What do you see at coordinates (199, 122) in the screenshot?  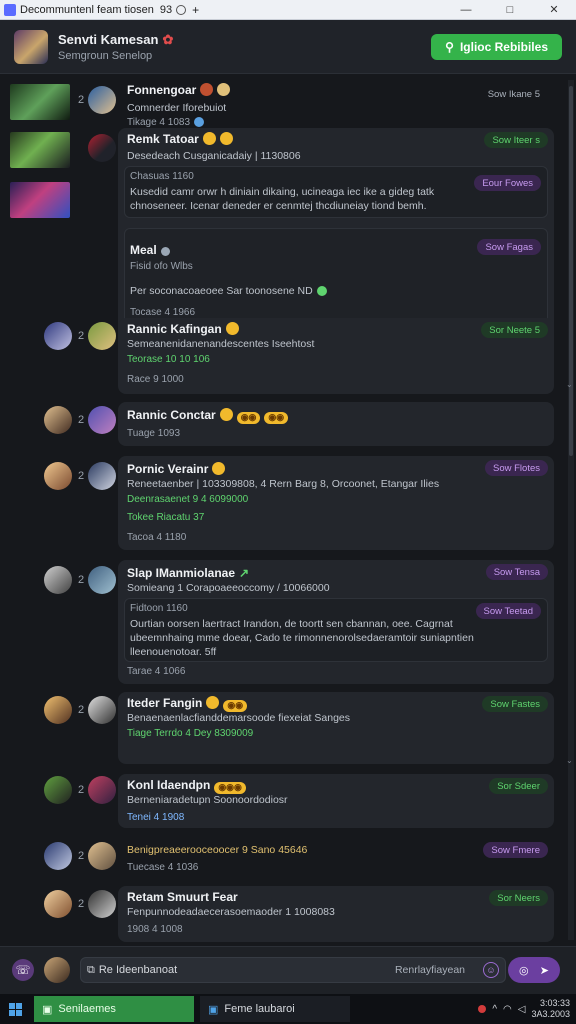 I see `reaction-icon` at bounding box center [199, 122].